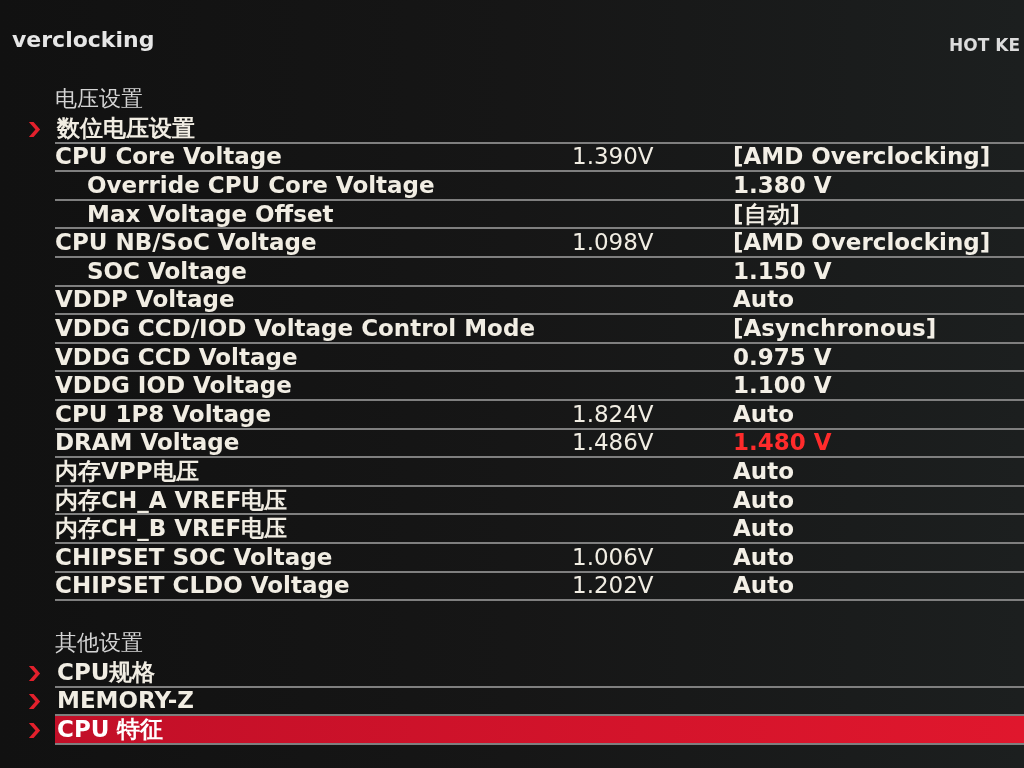 This screenshot has width=1024, height=768. I want to click on setting-label: DRAM Voltage, so click(147, 443).